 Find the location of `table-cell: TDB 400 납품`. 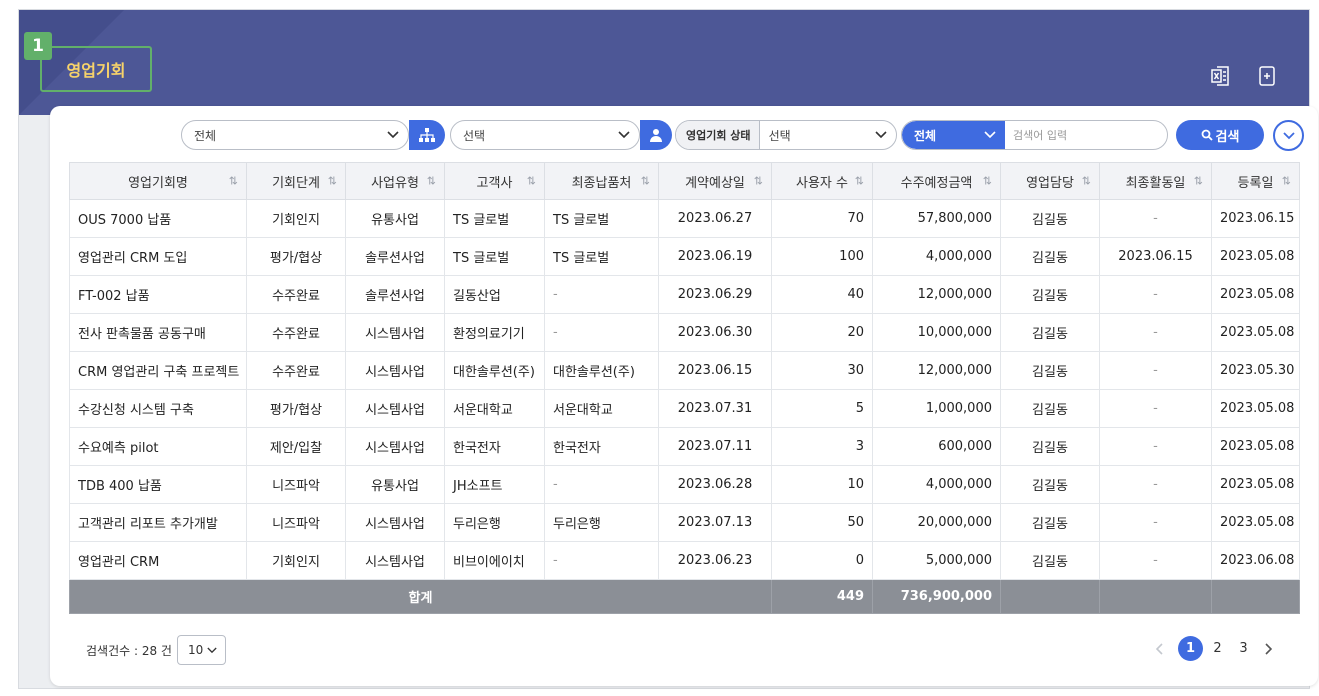

table-cell: TDB 400 납품 is located at coordinates (158, 484).